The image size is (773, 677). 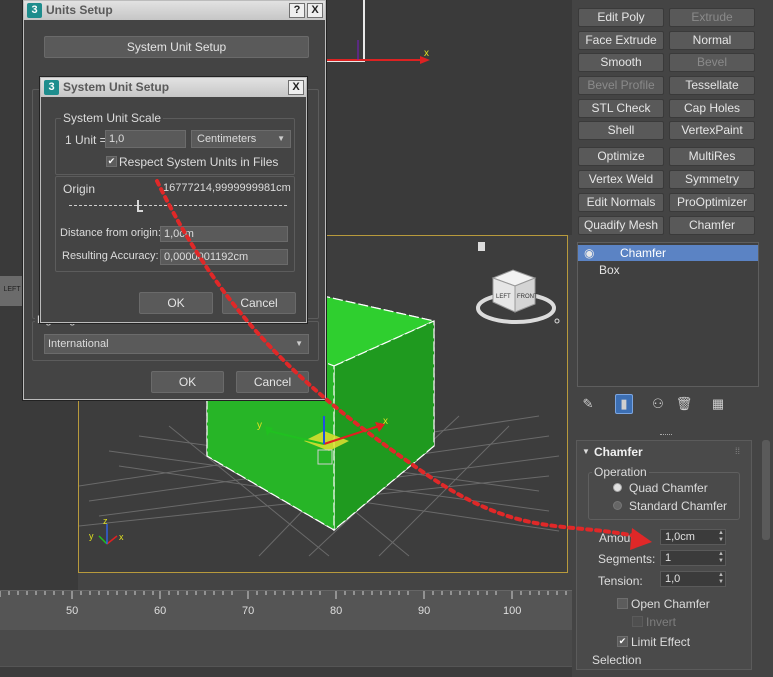 What do you see at coordinates (621, 62) in the screenshot?
I see `modifier-button-smooth: Smooth` at bounding box center [621, 62].